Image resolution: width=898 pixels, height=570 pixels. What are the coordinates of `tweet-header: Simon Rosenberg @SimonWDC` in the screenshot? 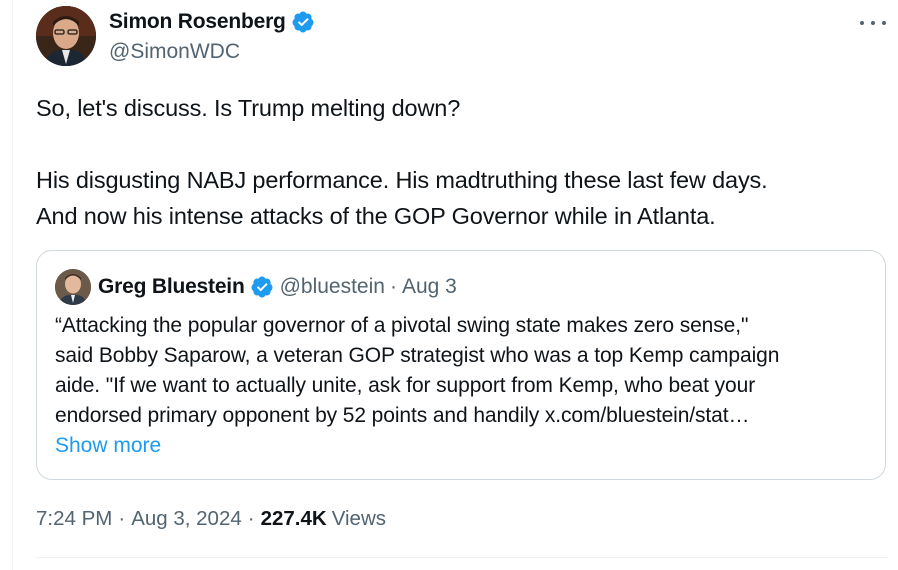 It's located at (462, 37).